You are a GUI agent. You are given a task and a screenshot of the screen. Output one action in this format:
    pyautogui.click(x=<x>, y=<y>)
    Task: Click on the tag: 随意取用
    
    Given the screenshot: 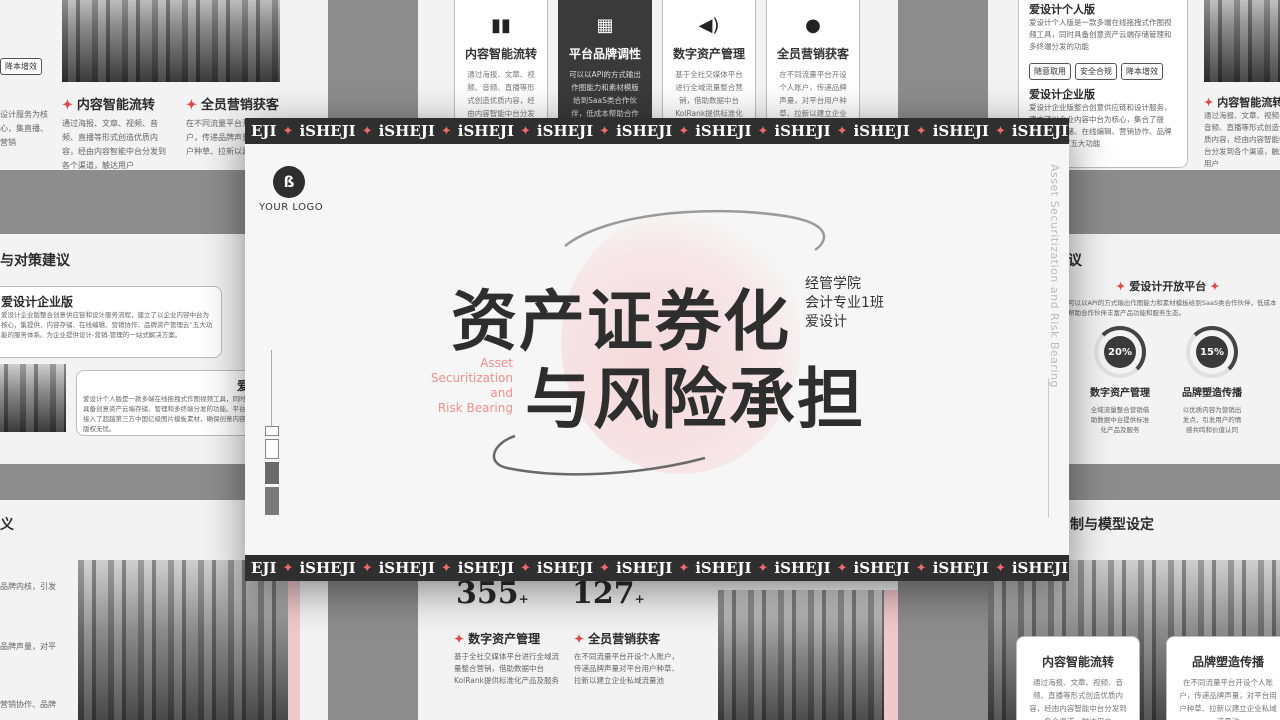 What is the action you would take?
    pyautogui.click(x=1050, y=71)
    